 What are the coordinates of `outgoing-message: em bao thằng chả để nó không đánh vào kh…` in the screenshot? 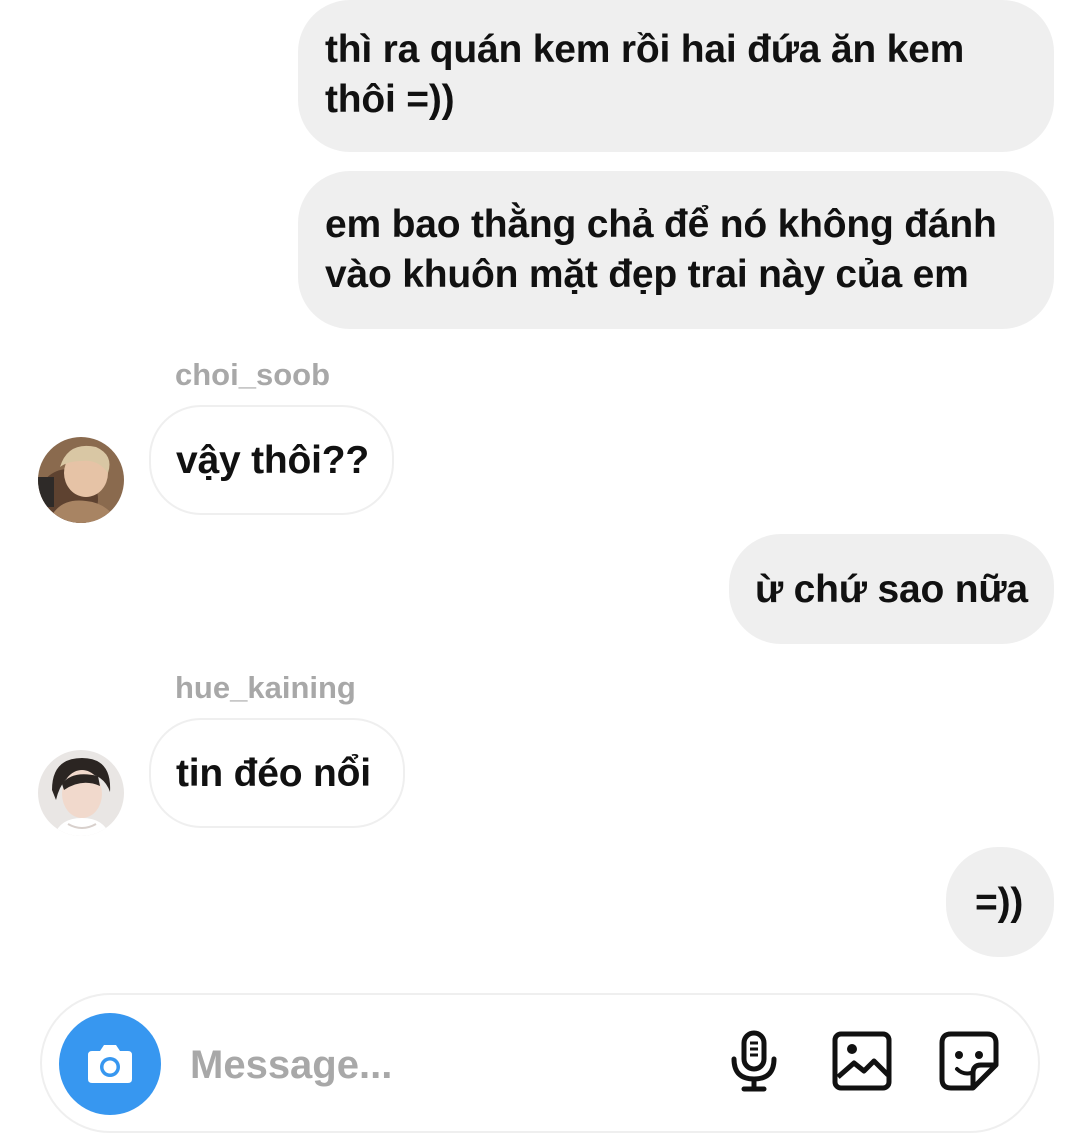 It's located at (676, 250).